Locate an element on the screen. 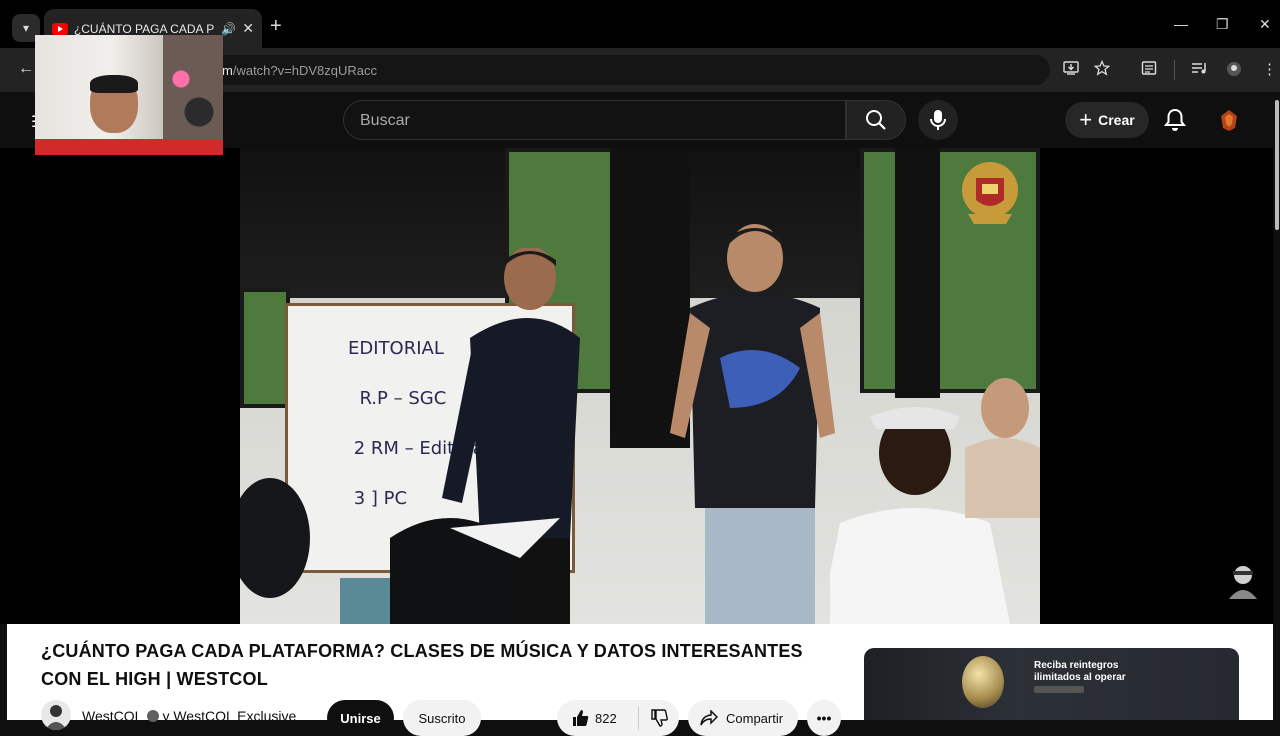  more-actions-button: ••• is located at coordinates (824, 718).